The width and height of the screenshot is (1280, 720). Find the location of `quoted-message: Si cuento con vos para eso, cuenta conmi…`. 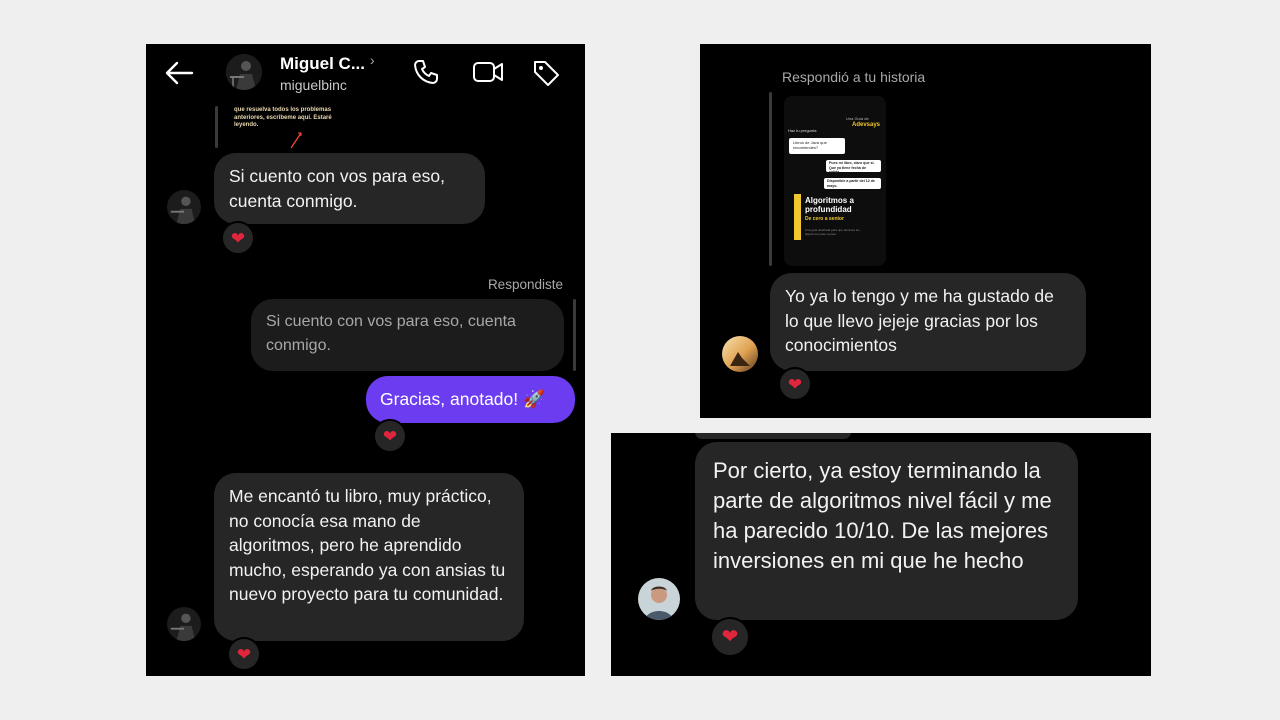

quoted-message: Si cuento con vos para eso, cuenta conmi… is located at coordinates (407, 335).